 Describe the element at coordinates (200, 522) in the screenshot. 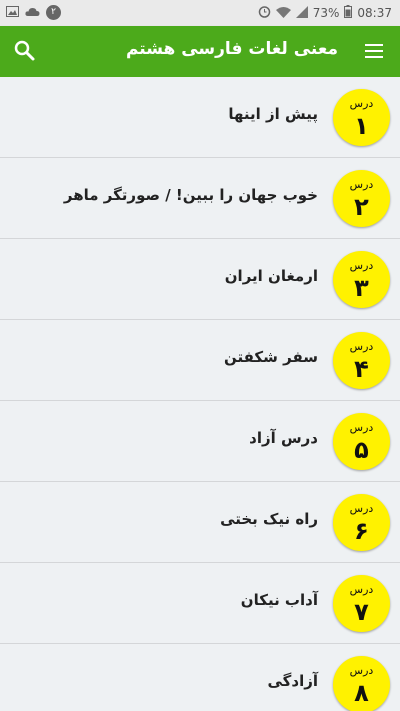

I see `lesson-row: درس ۶ راه نیک بختی` at that location.